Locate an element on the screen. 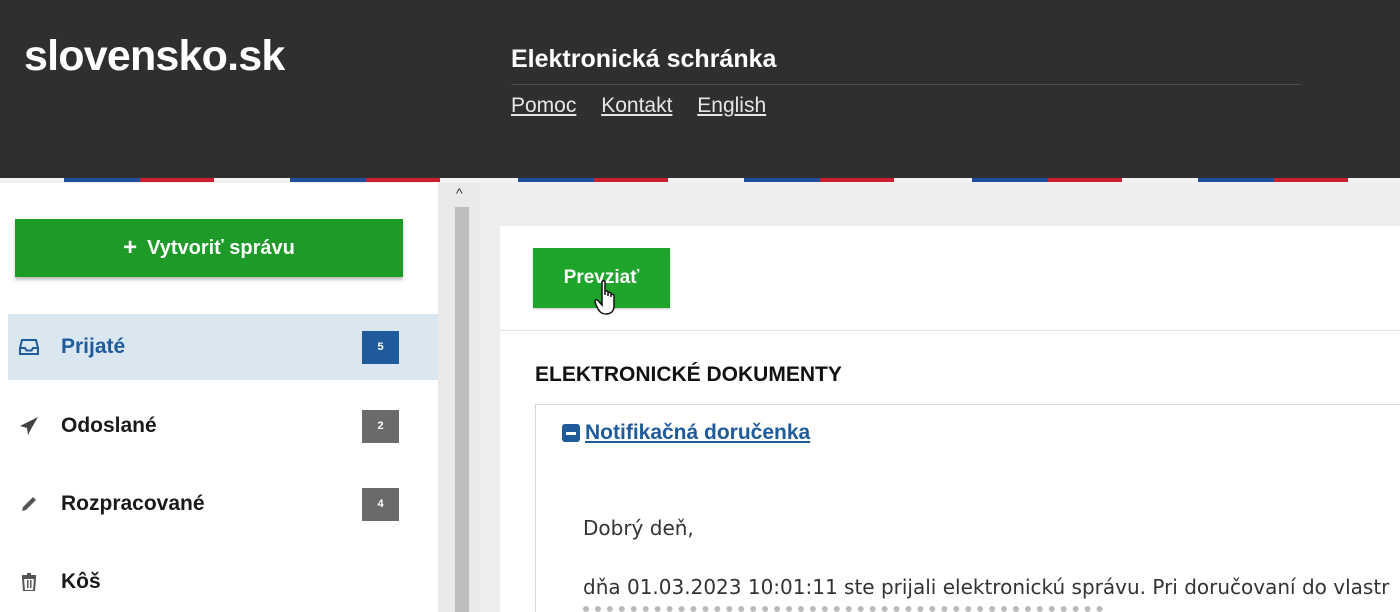 The height and width of the screenshot is (612, 1400). send-icon is located at coordinates (29, 426).